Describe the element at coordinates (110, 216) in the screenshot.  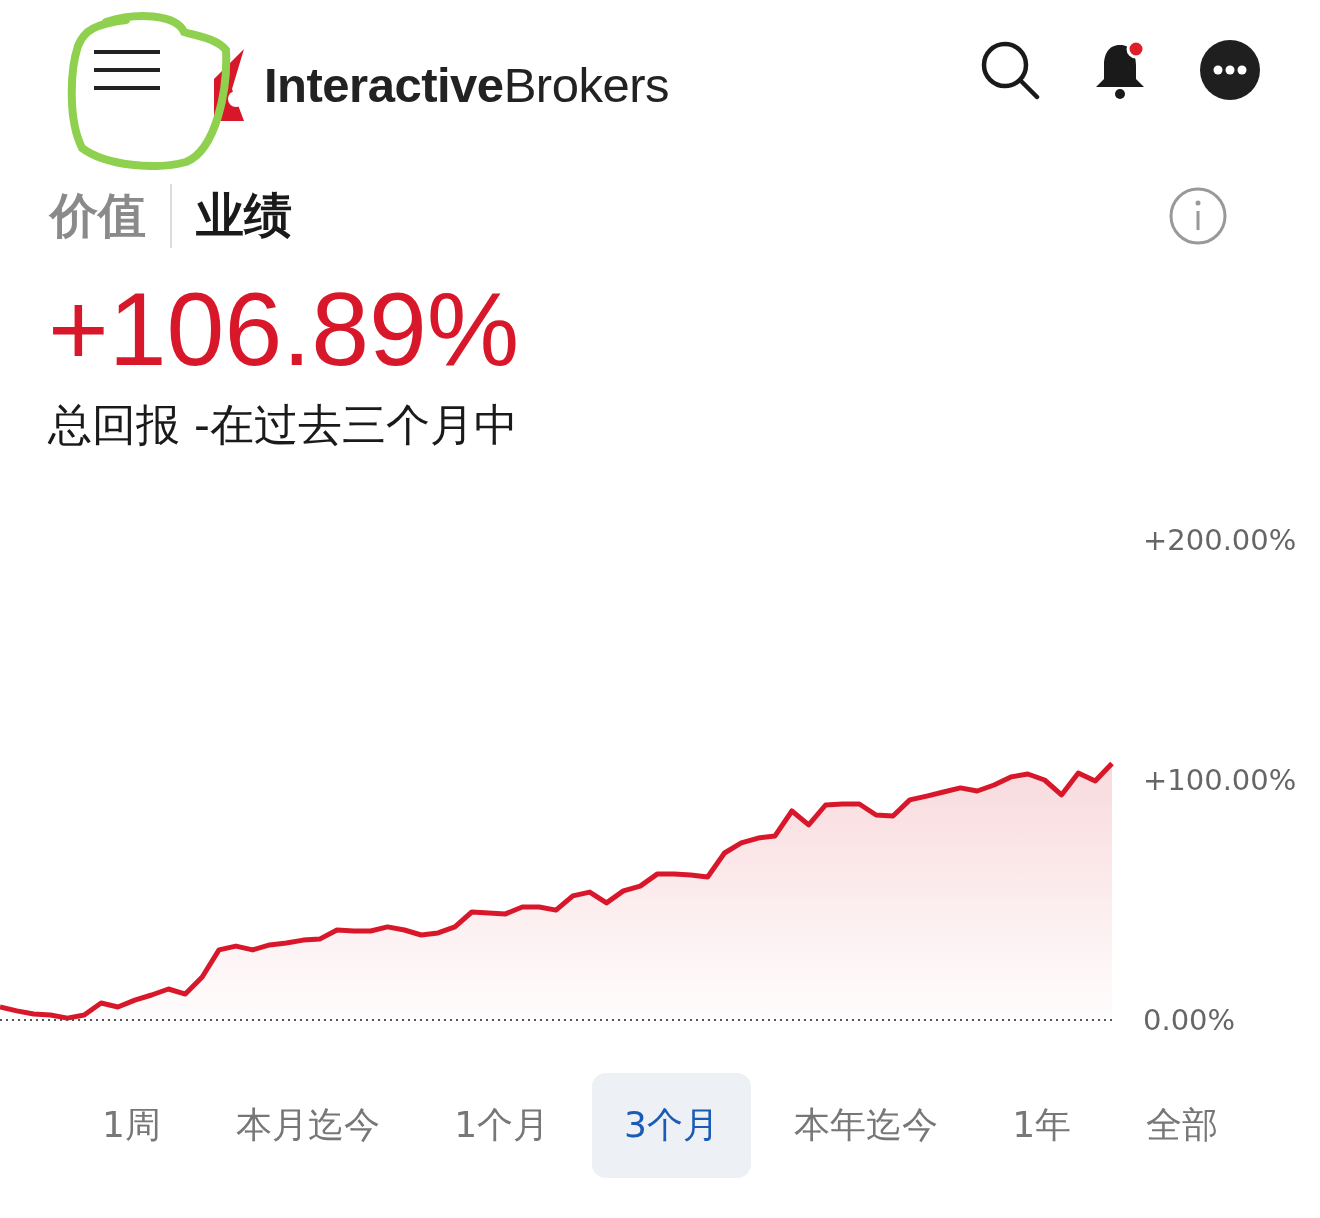
I see `view-tab: 价值` at that location.